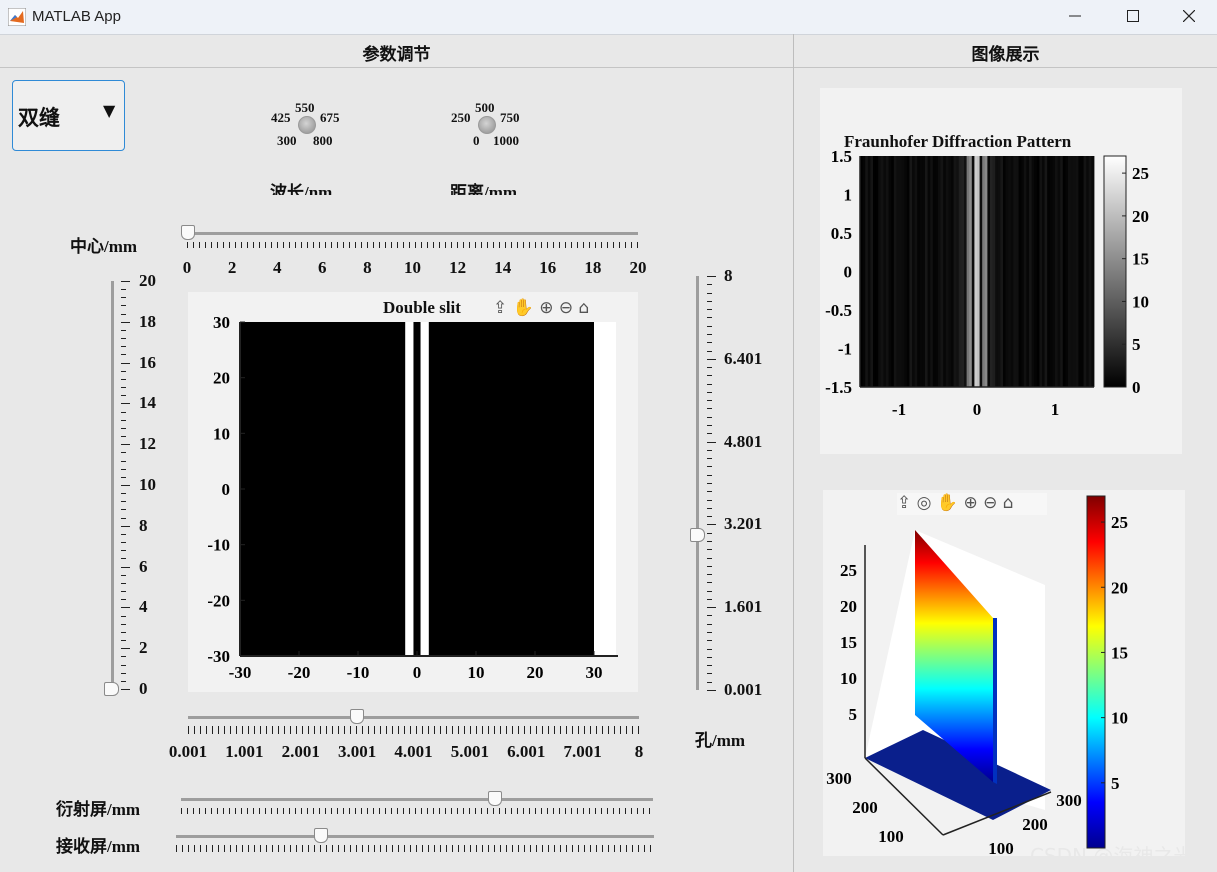 This screenshot has height=872, width=1217. What do you see at coordinates (1075, 16) in the screenshot?
I see `minimize-button` at bounding box center [1075, 16].